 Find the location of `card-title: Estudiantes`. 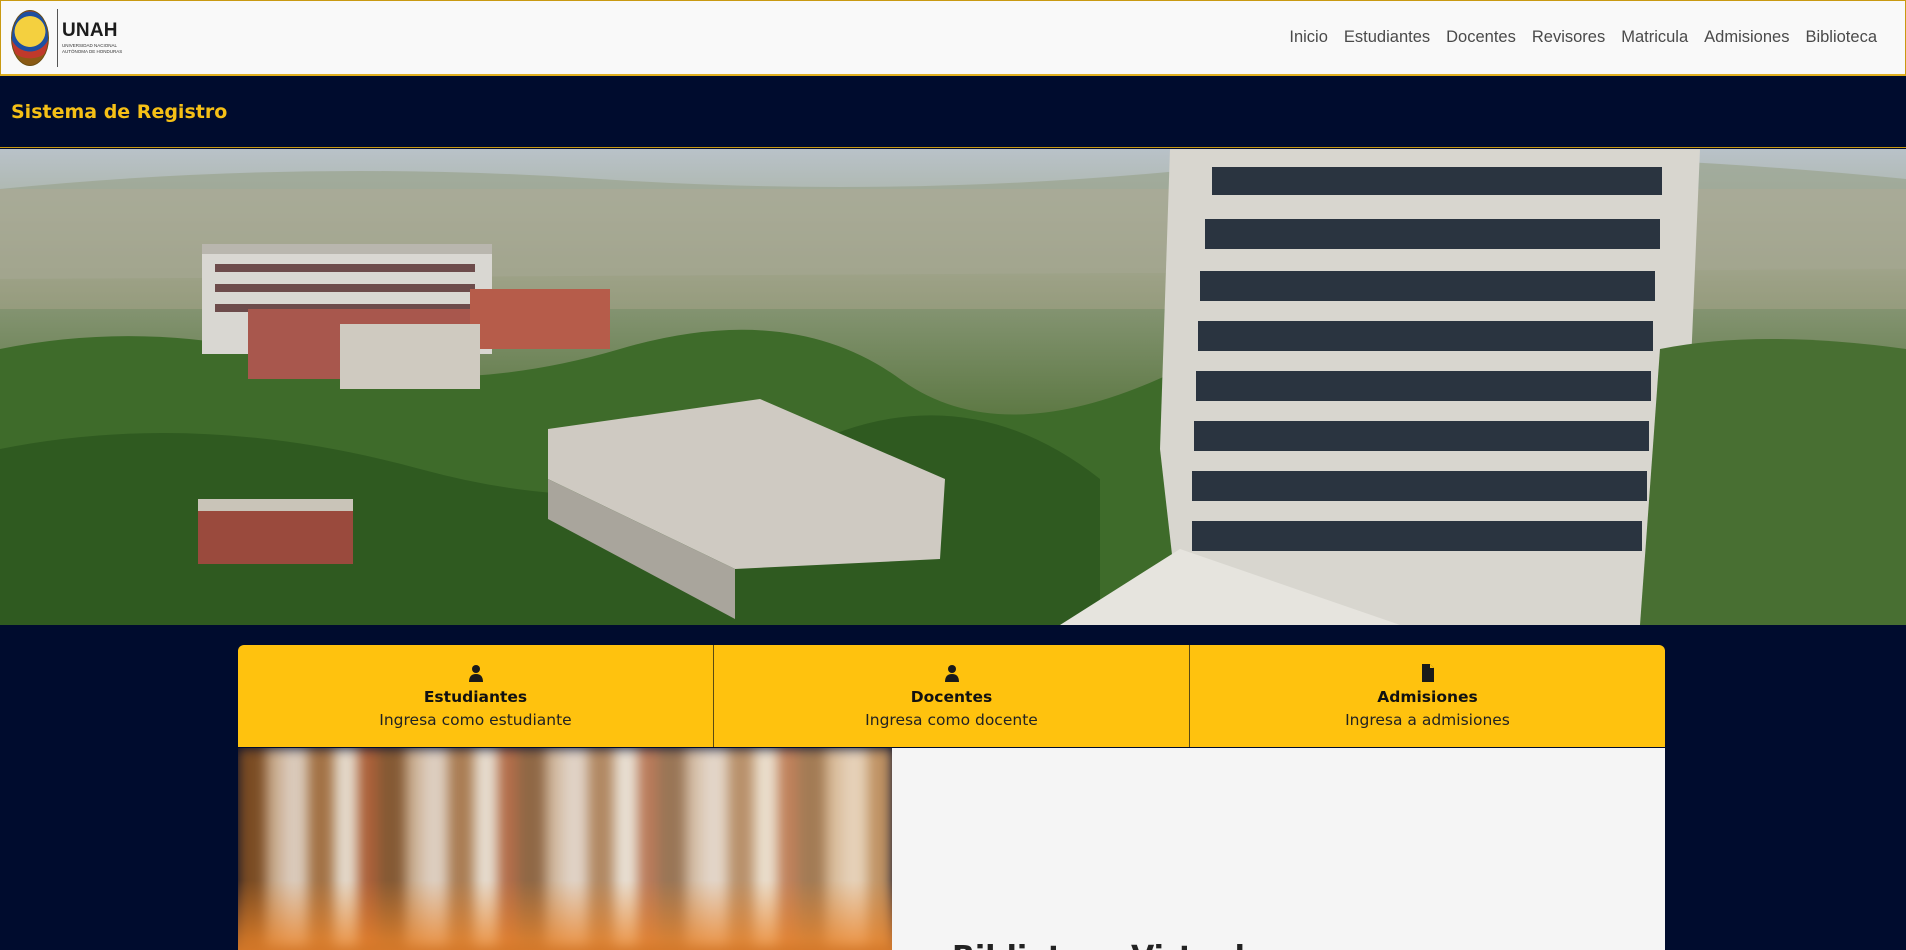

card-title: Estudiantes is located at coordinates (475, 696).